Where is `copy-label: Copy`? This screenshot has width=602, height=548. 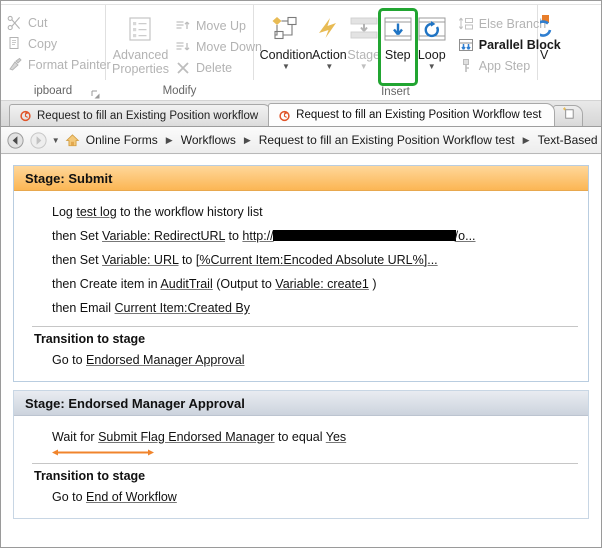 copy-label: Copy is located at coordinates (43, 43).